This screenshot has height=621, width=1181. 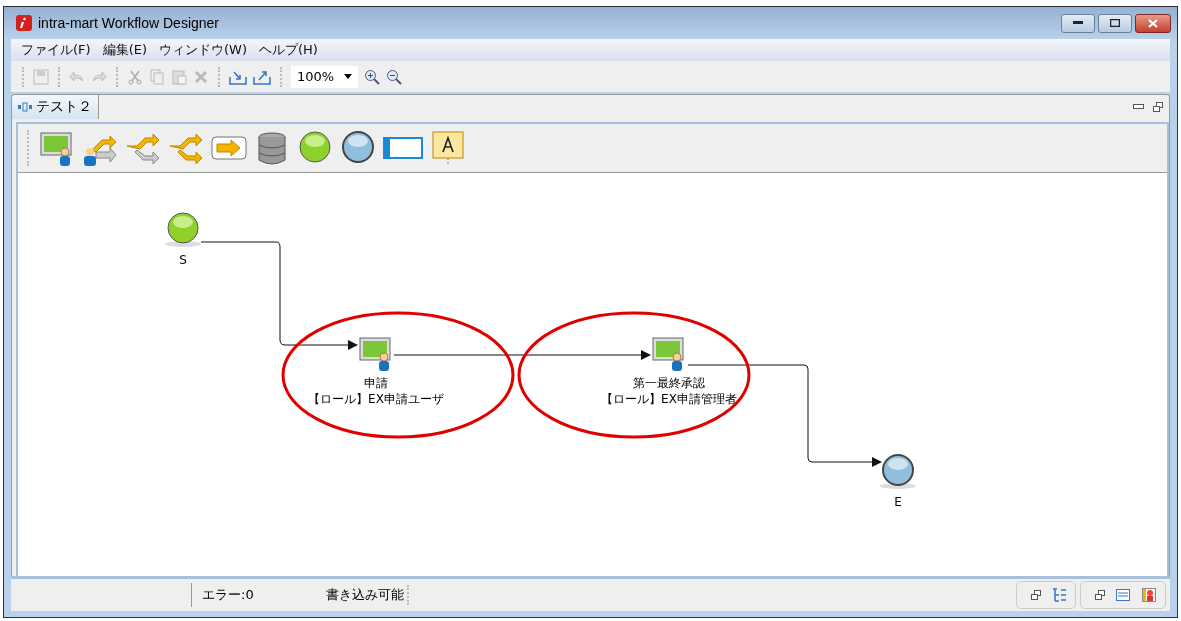 I want to click on export-icon, so click(x=262, y=76).